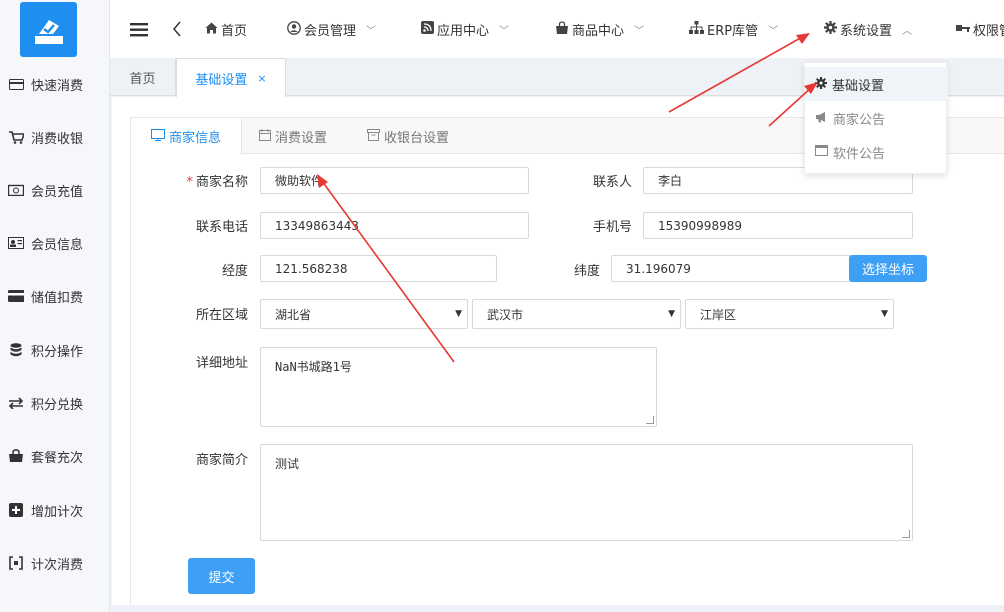 The width and height of the screenshot is (1004, 612). What do you see at coordinates (16, 190) in the screenshot?
I see `money-icon` at bounding box center [16, 190].